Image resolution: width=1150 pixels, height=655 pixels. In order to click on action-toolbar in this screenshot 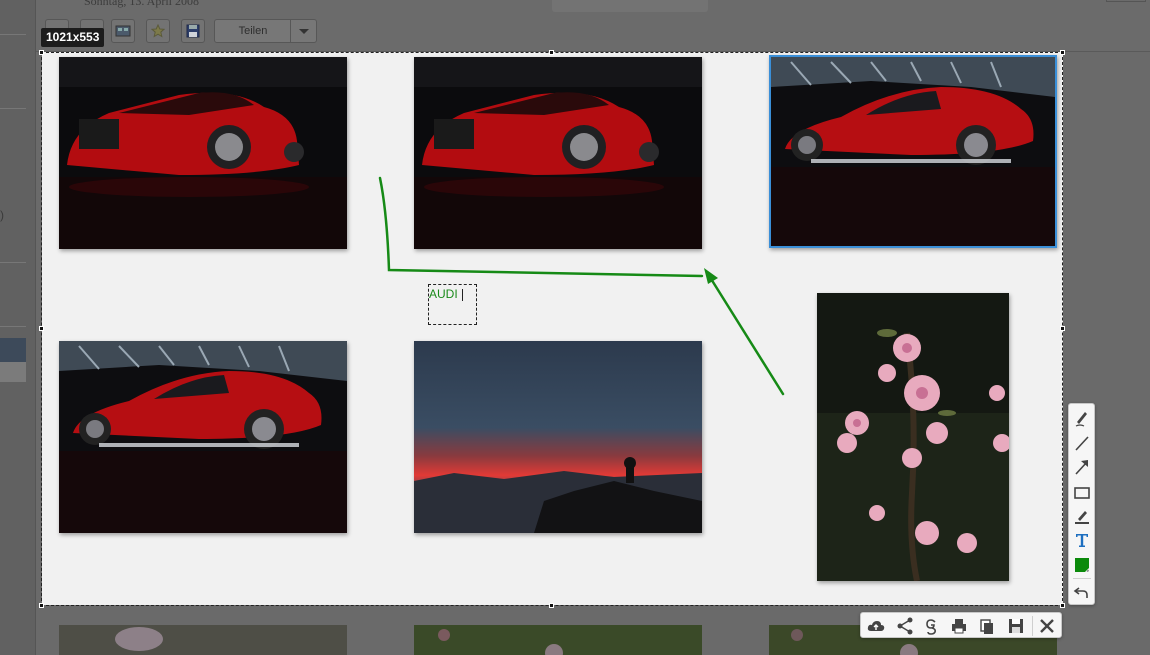, I will do `click(961, 625)`.